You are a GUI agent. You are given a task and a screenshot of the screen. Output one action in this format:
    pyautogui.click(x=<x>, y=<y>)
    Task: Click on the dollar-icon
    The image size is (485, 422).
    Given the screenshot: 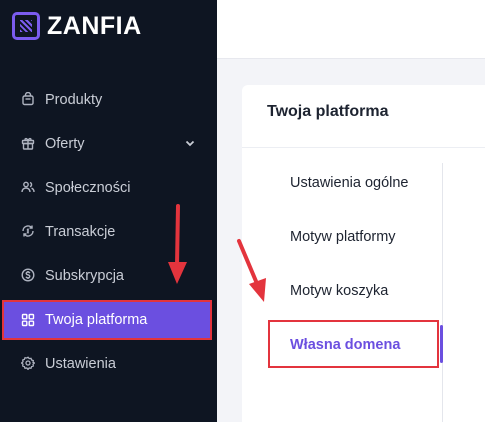 What is the action you would take?
    pyautogui.click(x=28, y=275)
    